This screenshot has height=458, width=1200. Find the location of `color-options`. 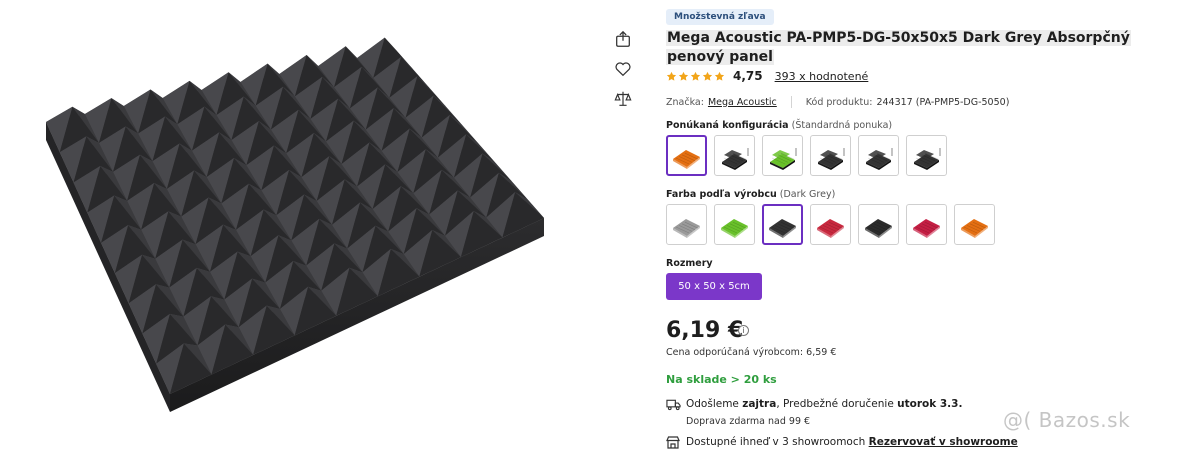

color-options is located at coordinates (830, 224).